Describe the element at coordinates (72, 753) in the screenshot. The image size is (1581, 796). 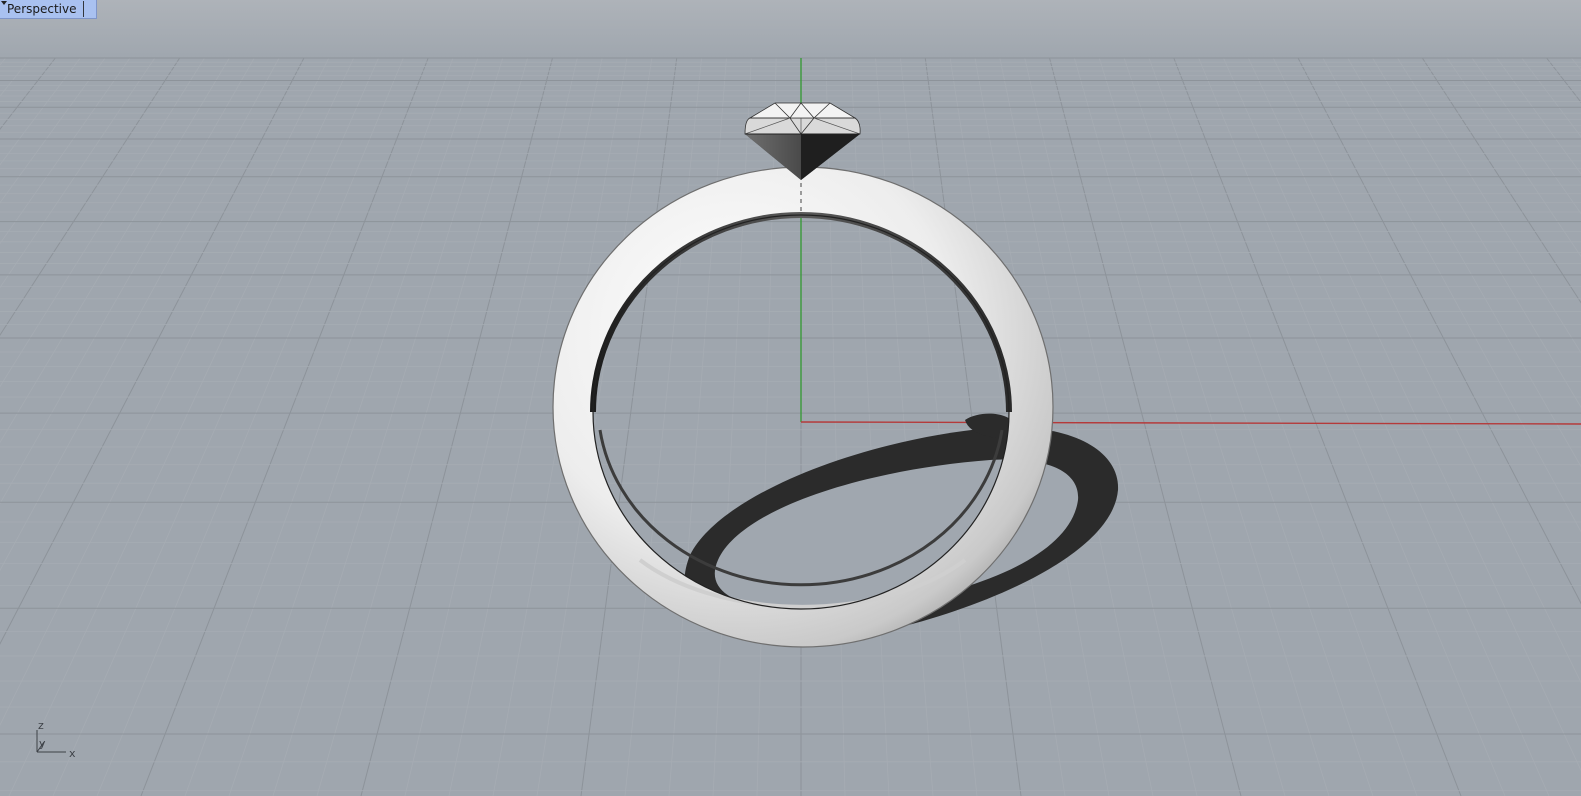
I see `axis-x-label: x` at that location.